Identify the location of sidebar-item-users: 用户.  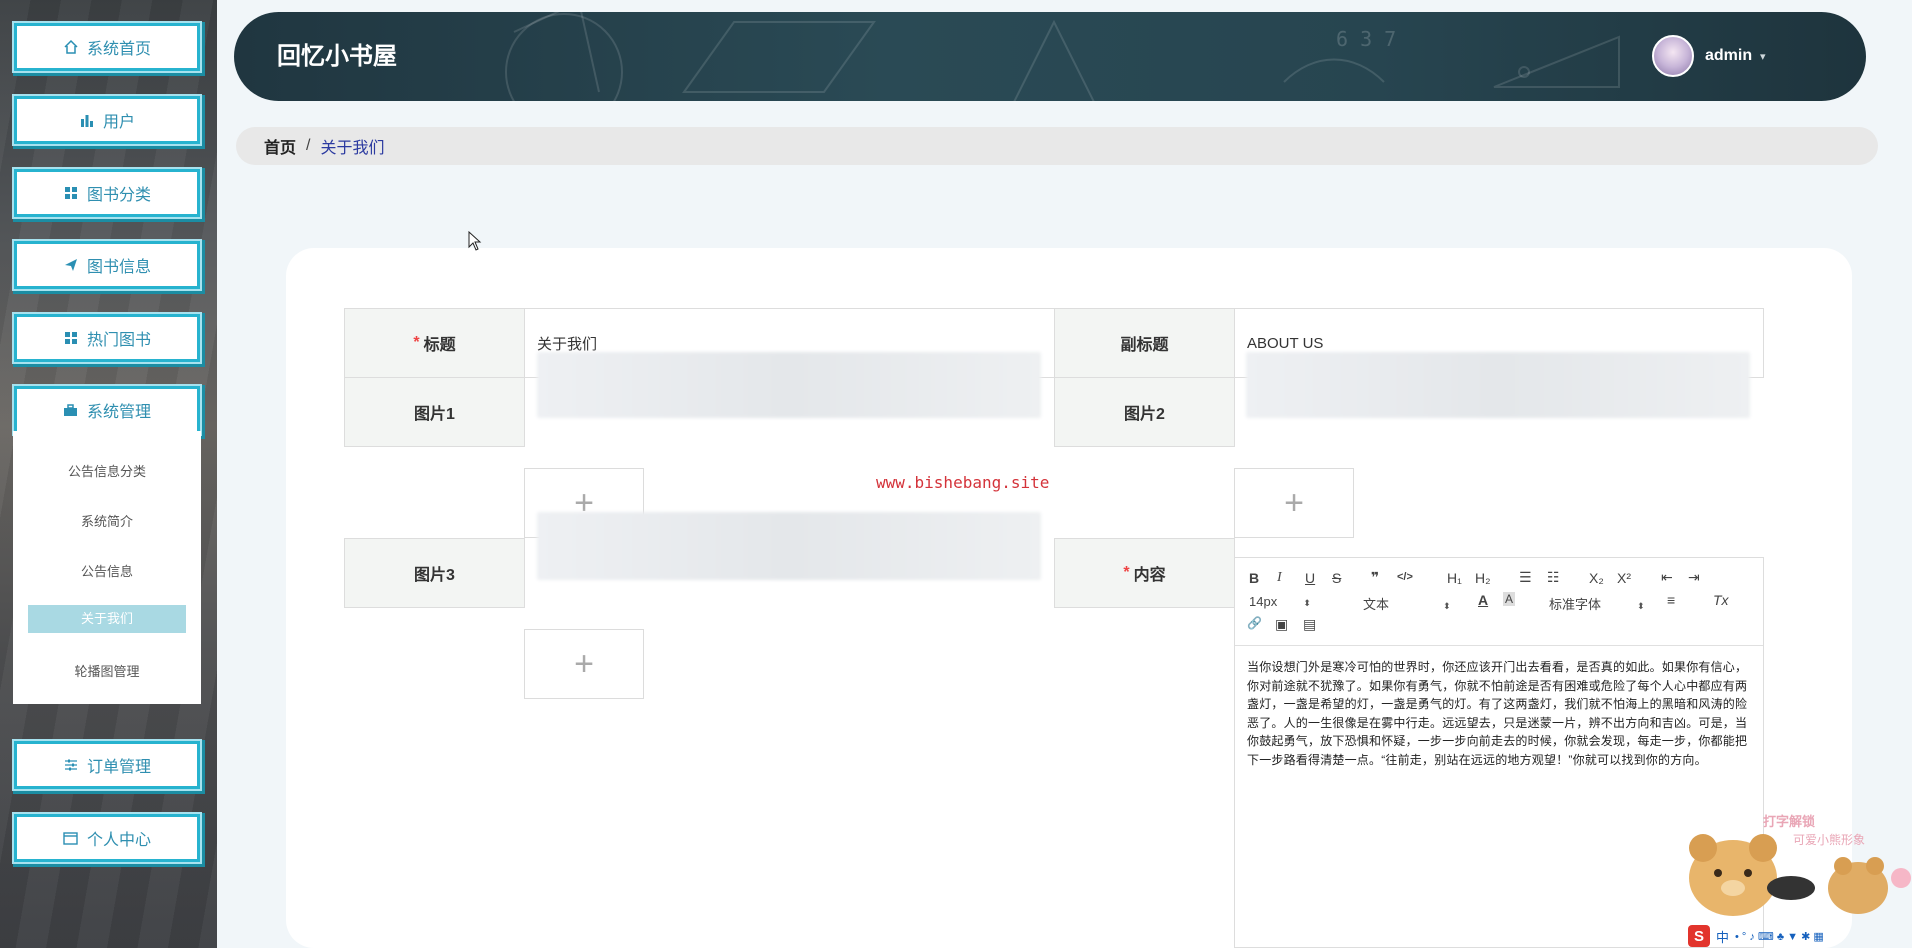
(107, 120).